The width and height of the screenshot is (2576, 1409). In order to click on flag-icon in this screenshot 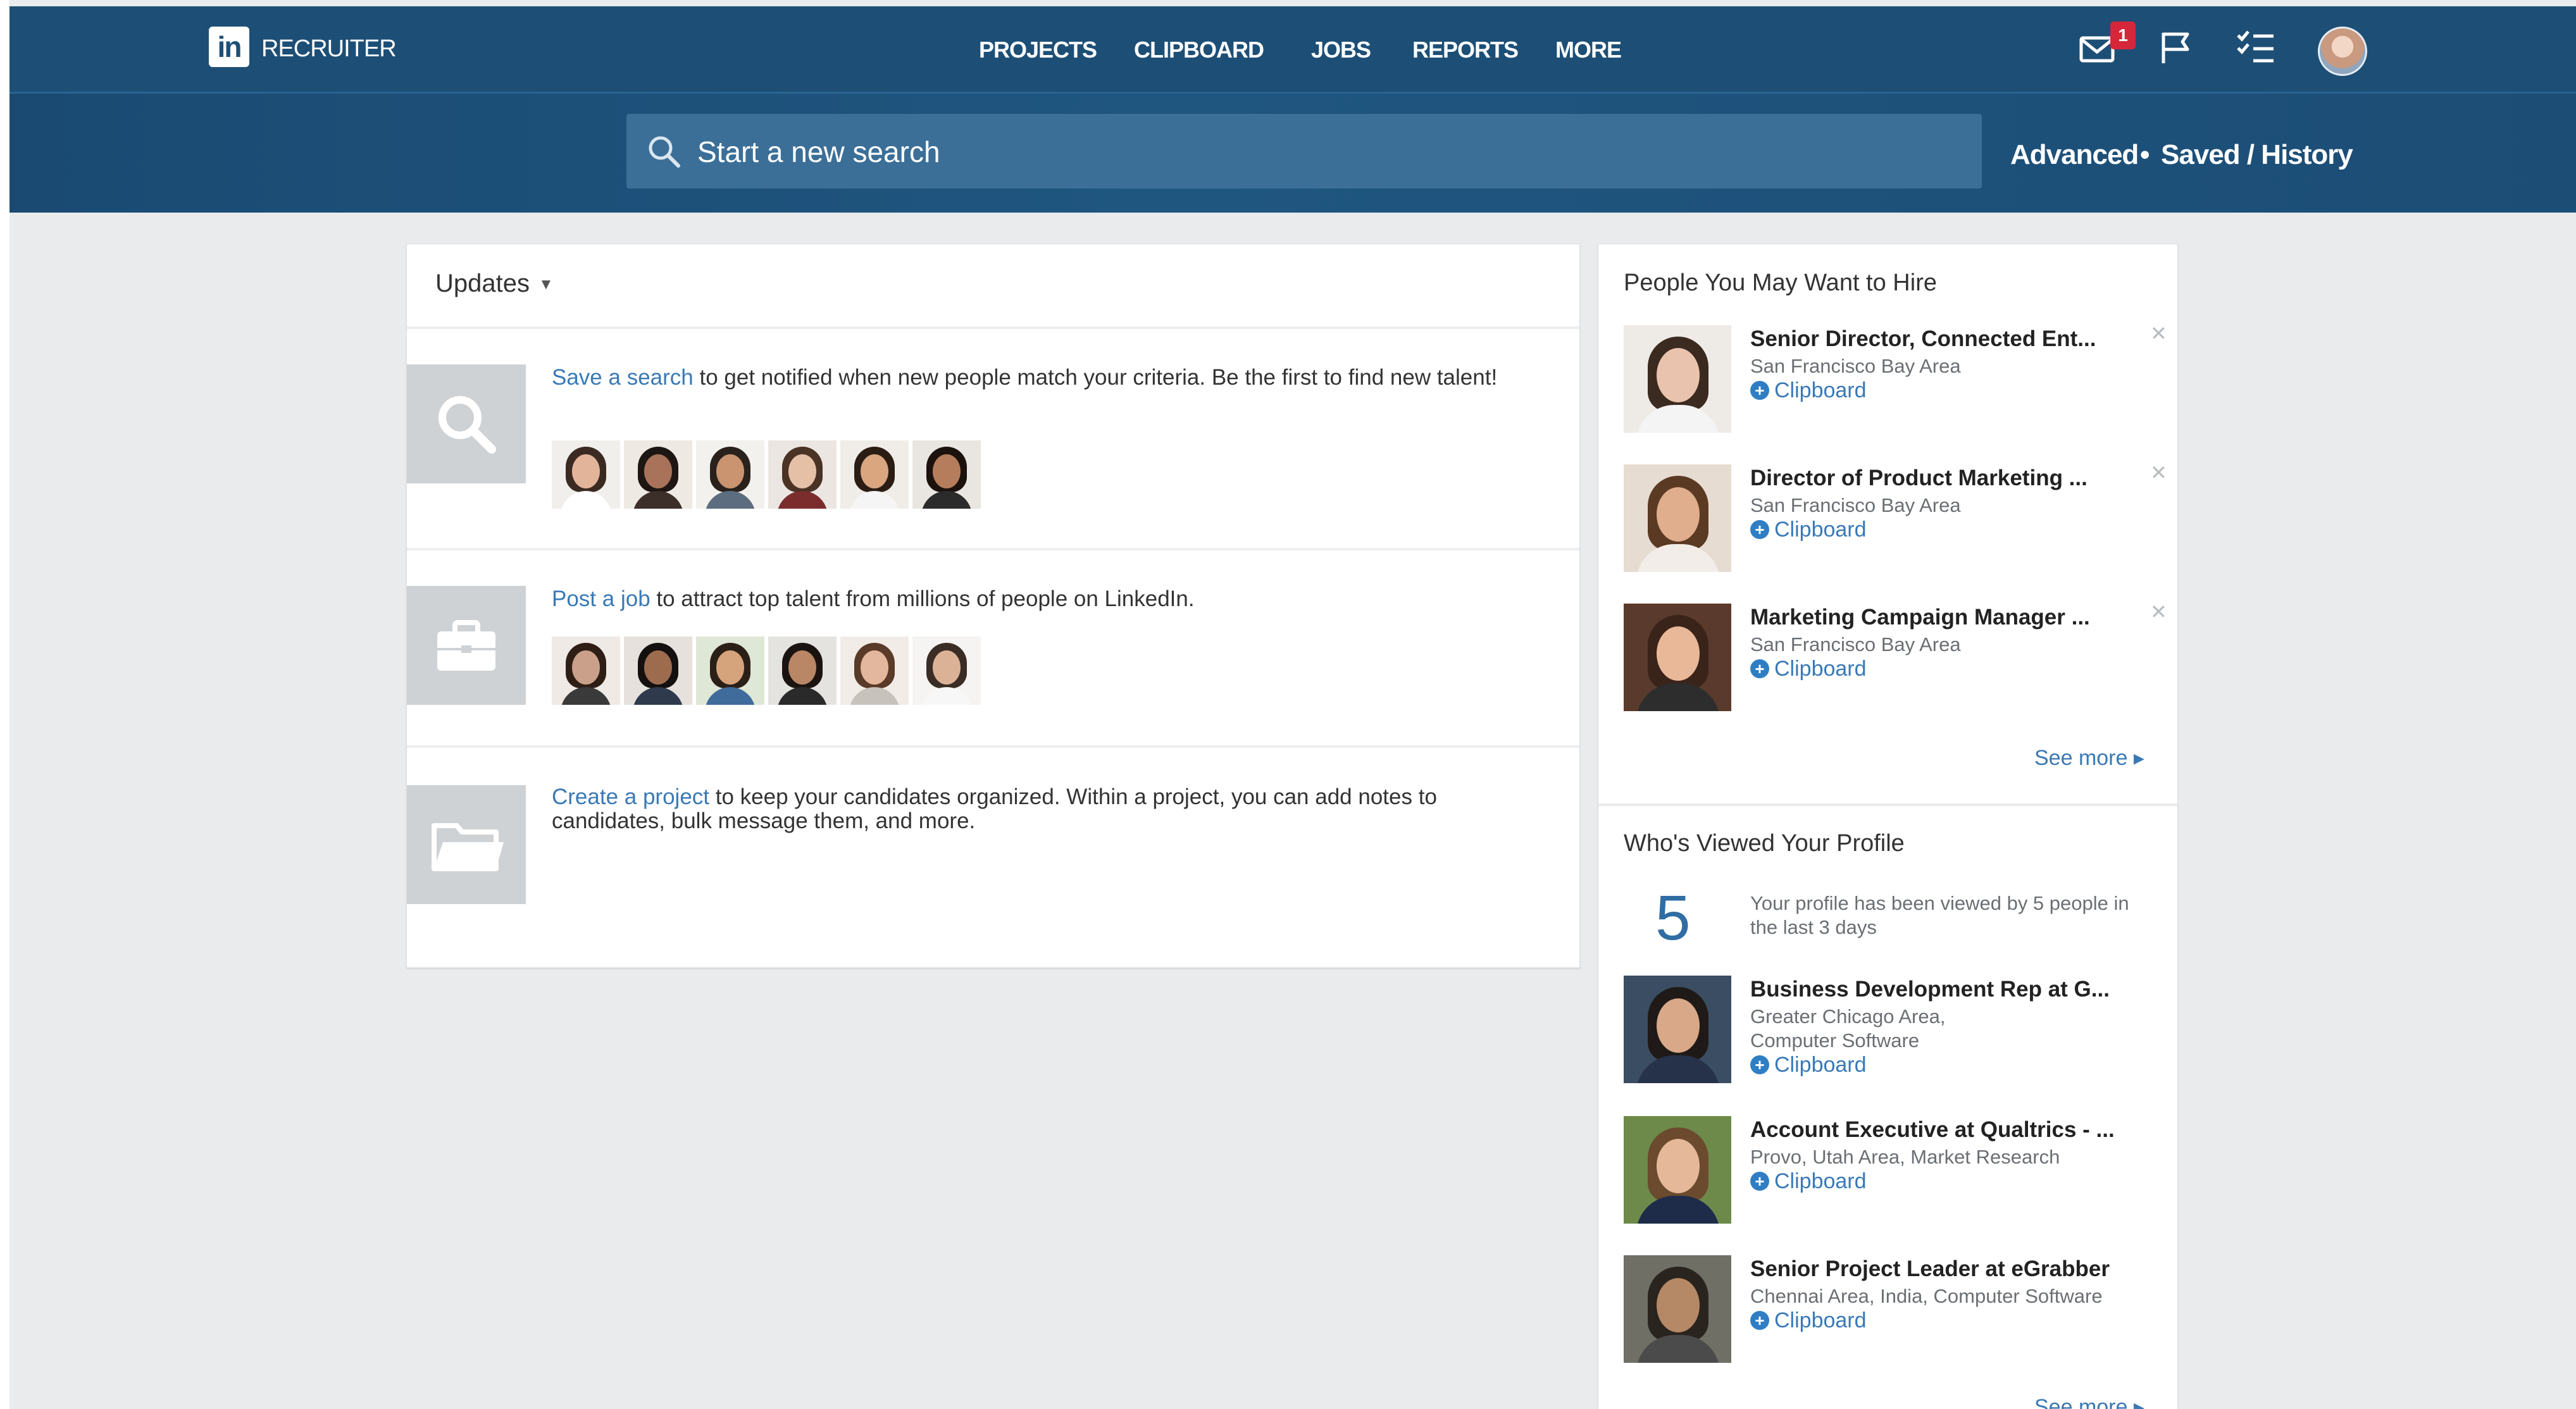, I will do `click(2177, 47)`.